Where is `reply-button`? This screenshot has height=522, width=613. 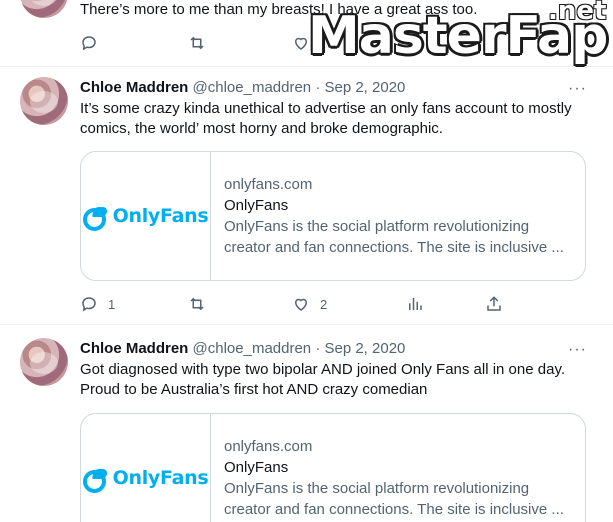
reply-button is located at coordinates (89, 43).